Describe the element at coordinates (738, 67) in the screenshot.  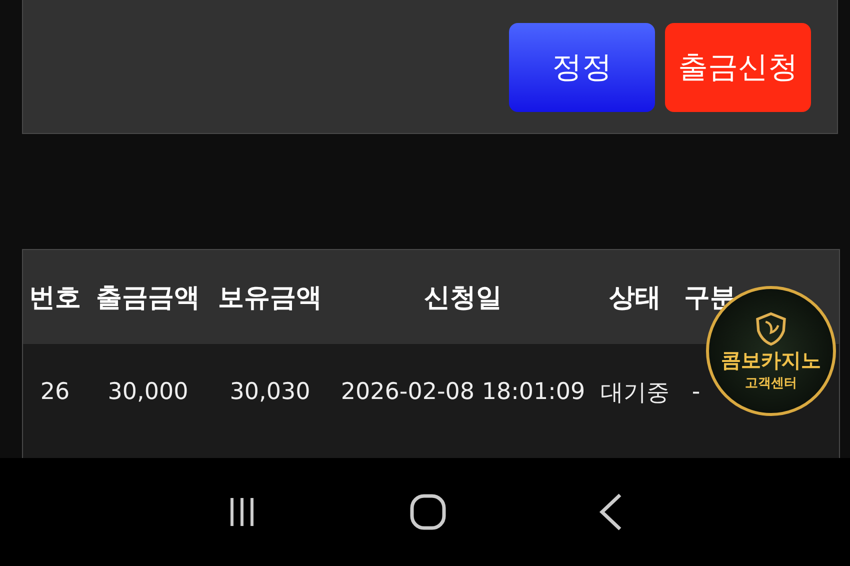
I see `withdraw-button: 출금신청` at that location.